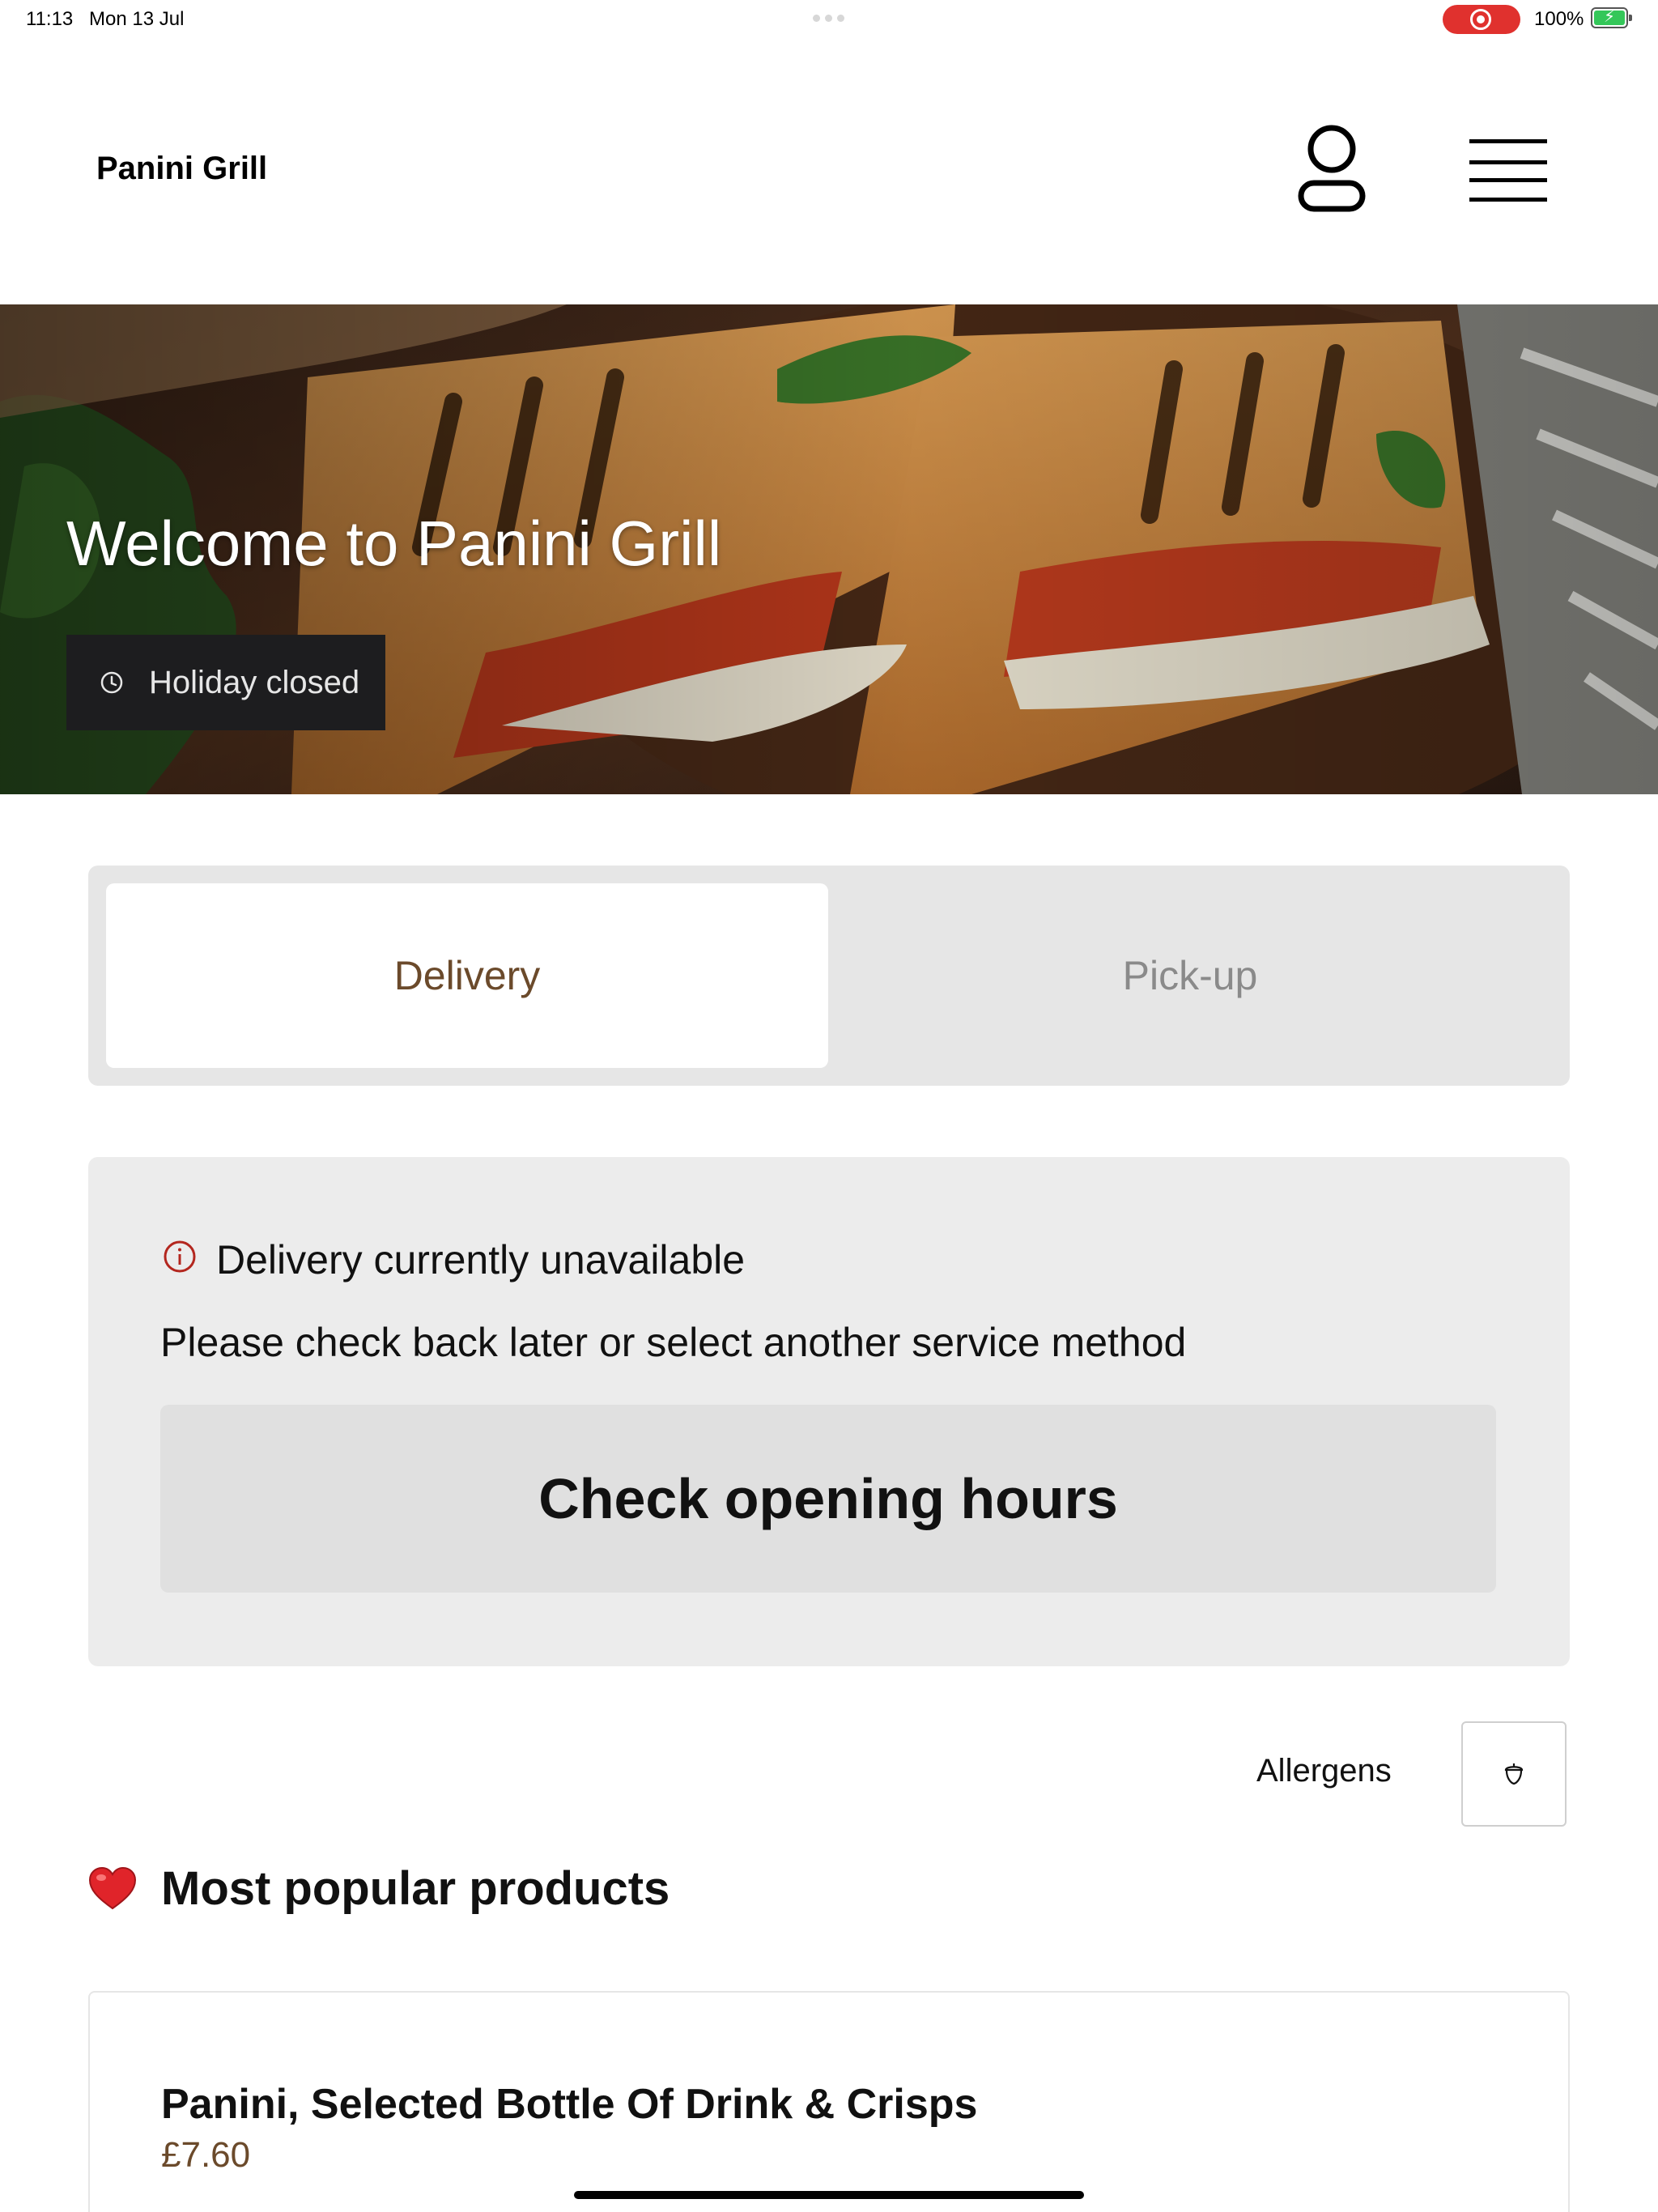  What do you see at coordinates (137, 19) in the screenshot?
I see `status-date: Mon 13 Jul` at bounding box center [137, 19].